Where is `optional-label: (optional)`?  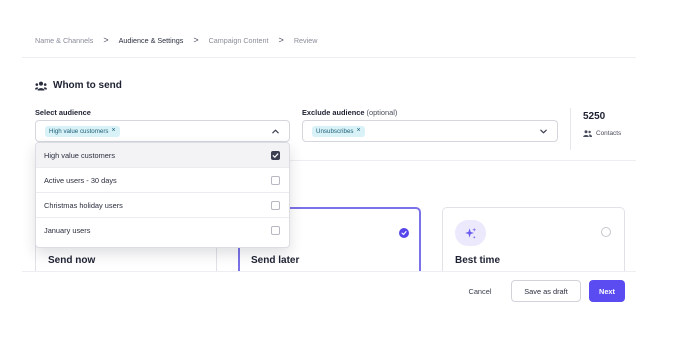
optional-label: (optional) is located at coordinates (382, 112).